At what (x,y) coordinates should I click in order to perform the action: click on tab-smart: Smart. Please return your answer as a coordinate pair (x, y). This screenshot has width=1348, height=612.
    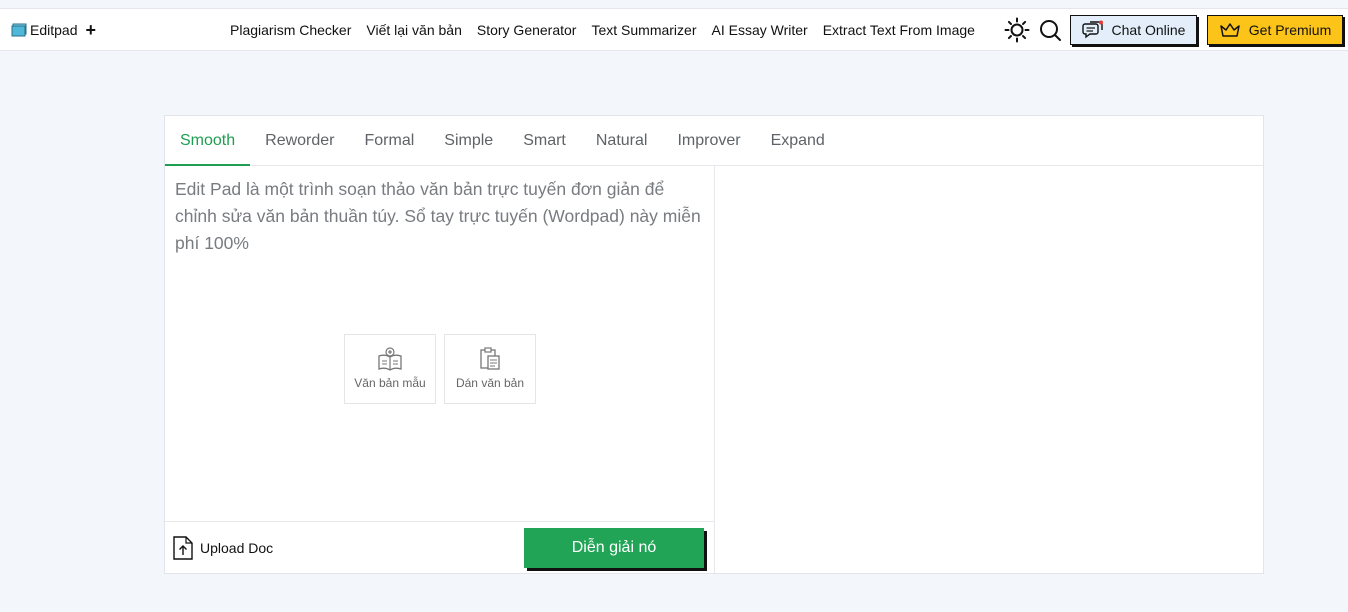
    Looking at the image, I should click on (544, 140).